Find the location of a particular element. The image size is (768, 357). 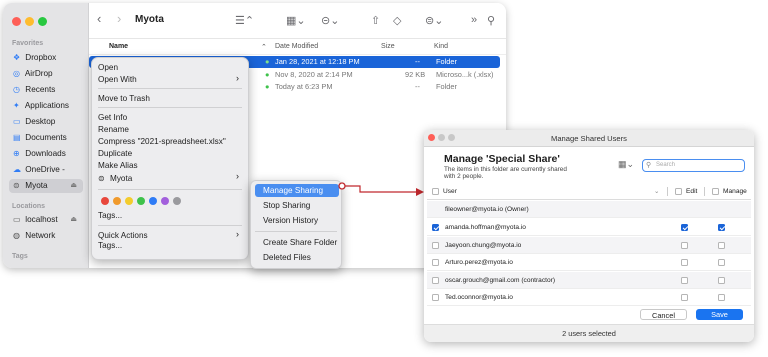

sidebar-item-applications: ✦ Applications is located at coordinates (46, 106).